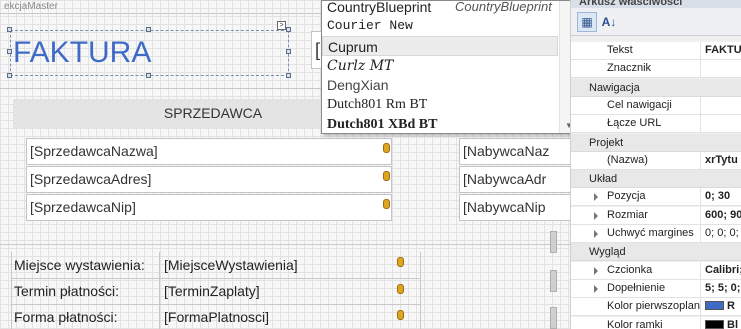  I want to click on place-of-issue-field: [MiejsceWystawienia], so click(230, 265).